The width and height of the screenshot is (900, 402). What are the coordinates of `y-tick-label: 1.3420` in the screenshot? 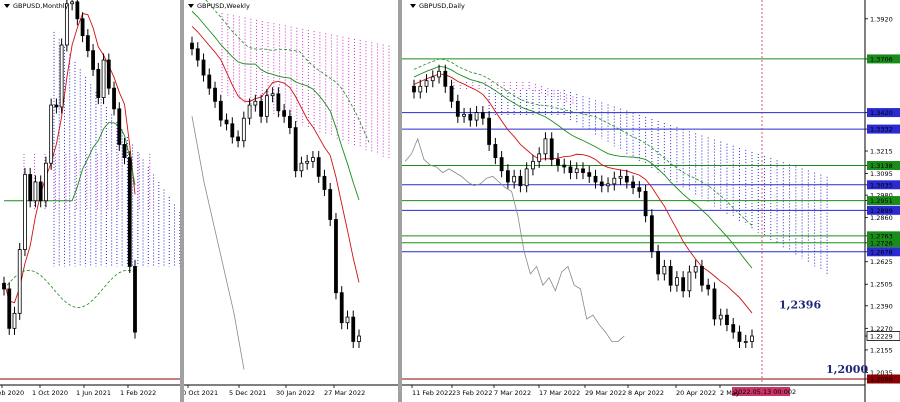 It's located at (881, 113).